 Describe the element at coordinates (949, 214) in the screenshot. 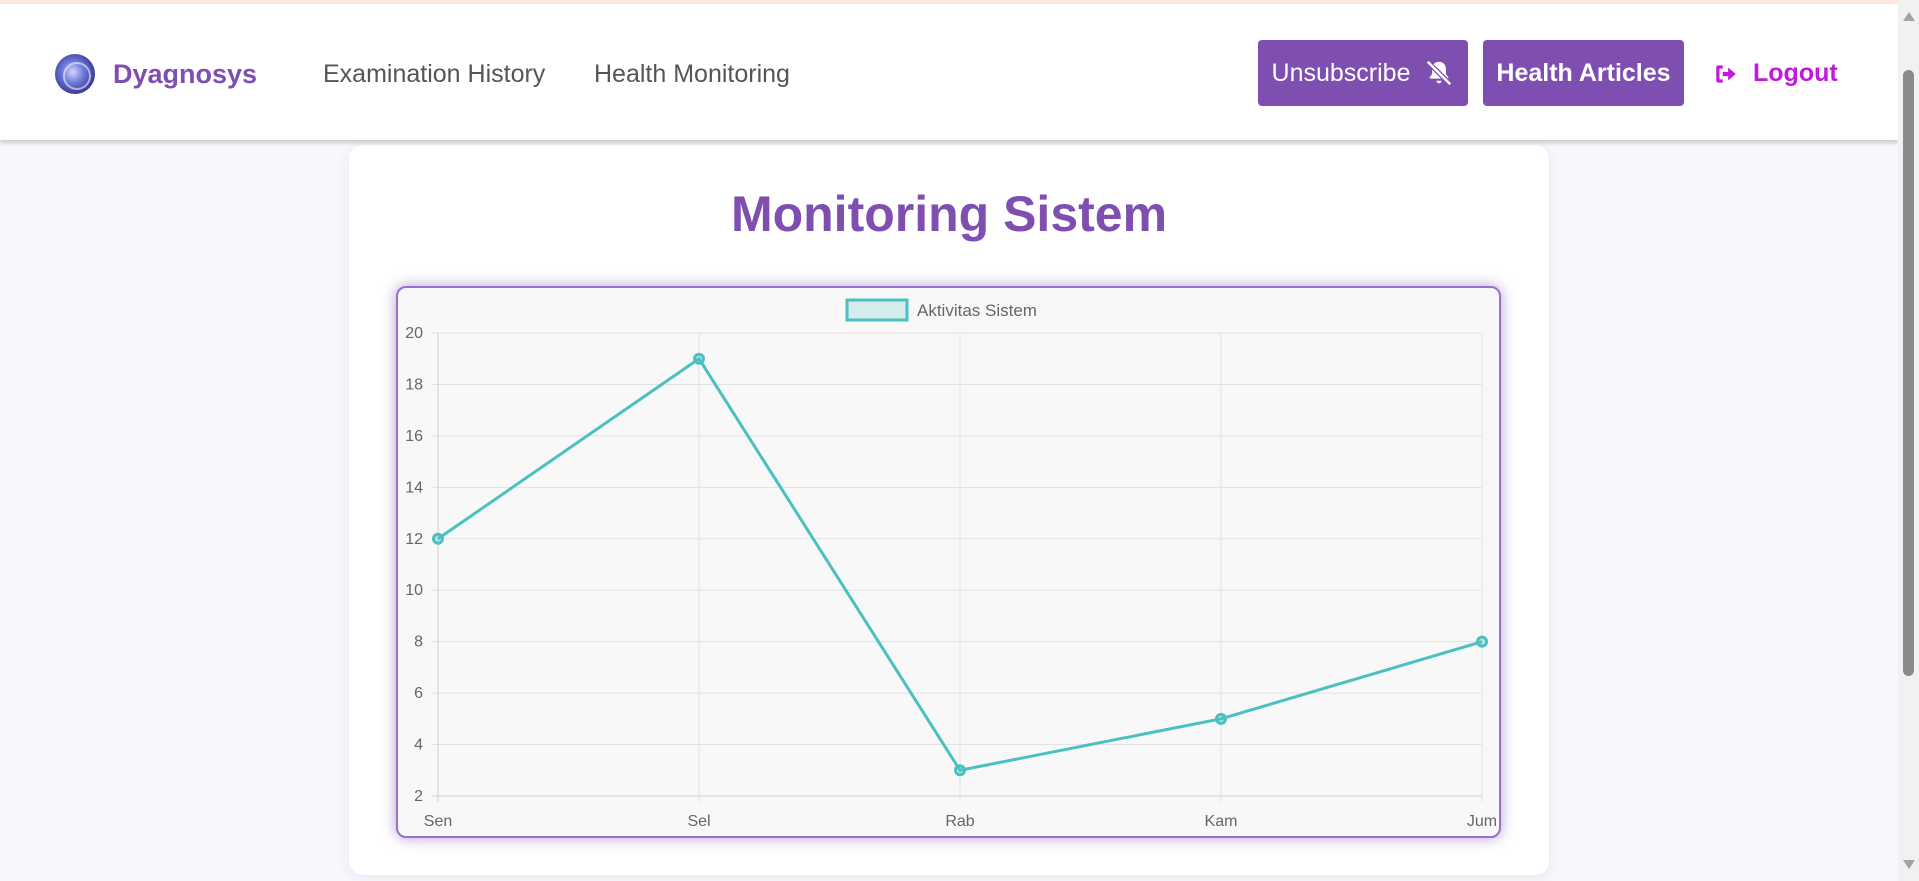

I see `page-title: Monitoring Sistem` at that location.